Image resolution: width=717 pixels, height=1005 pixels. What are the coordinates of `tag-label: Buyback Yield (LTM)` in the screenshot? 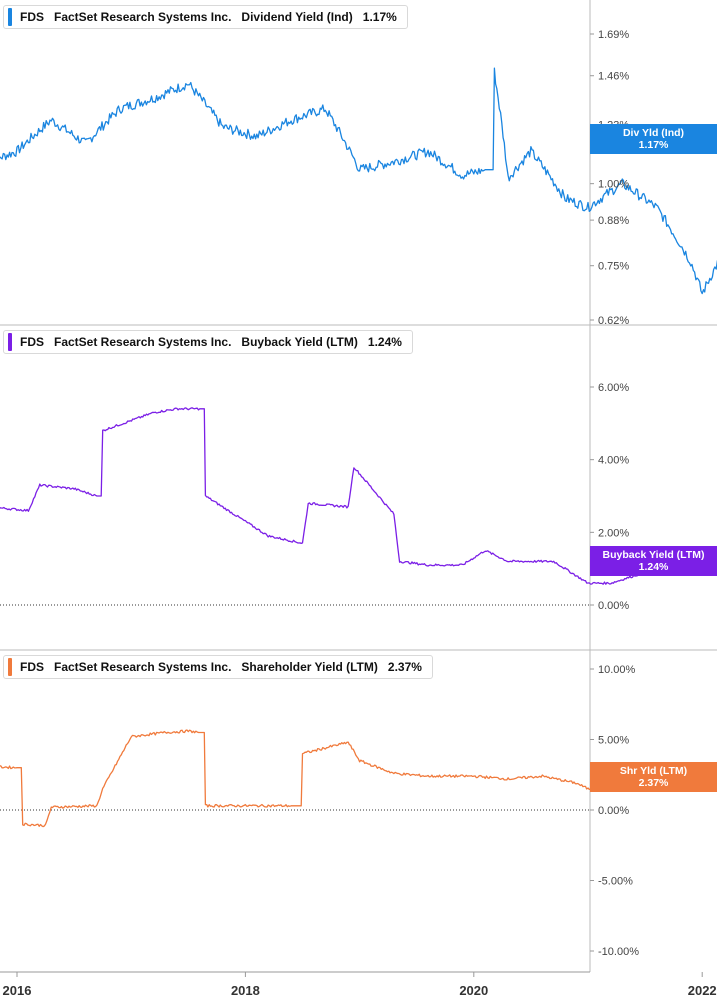 It's located at (653, 555).